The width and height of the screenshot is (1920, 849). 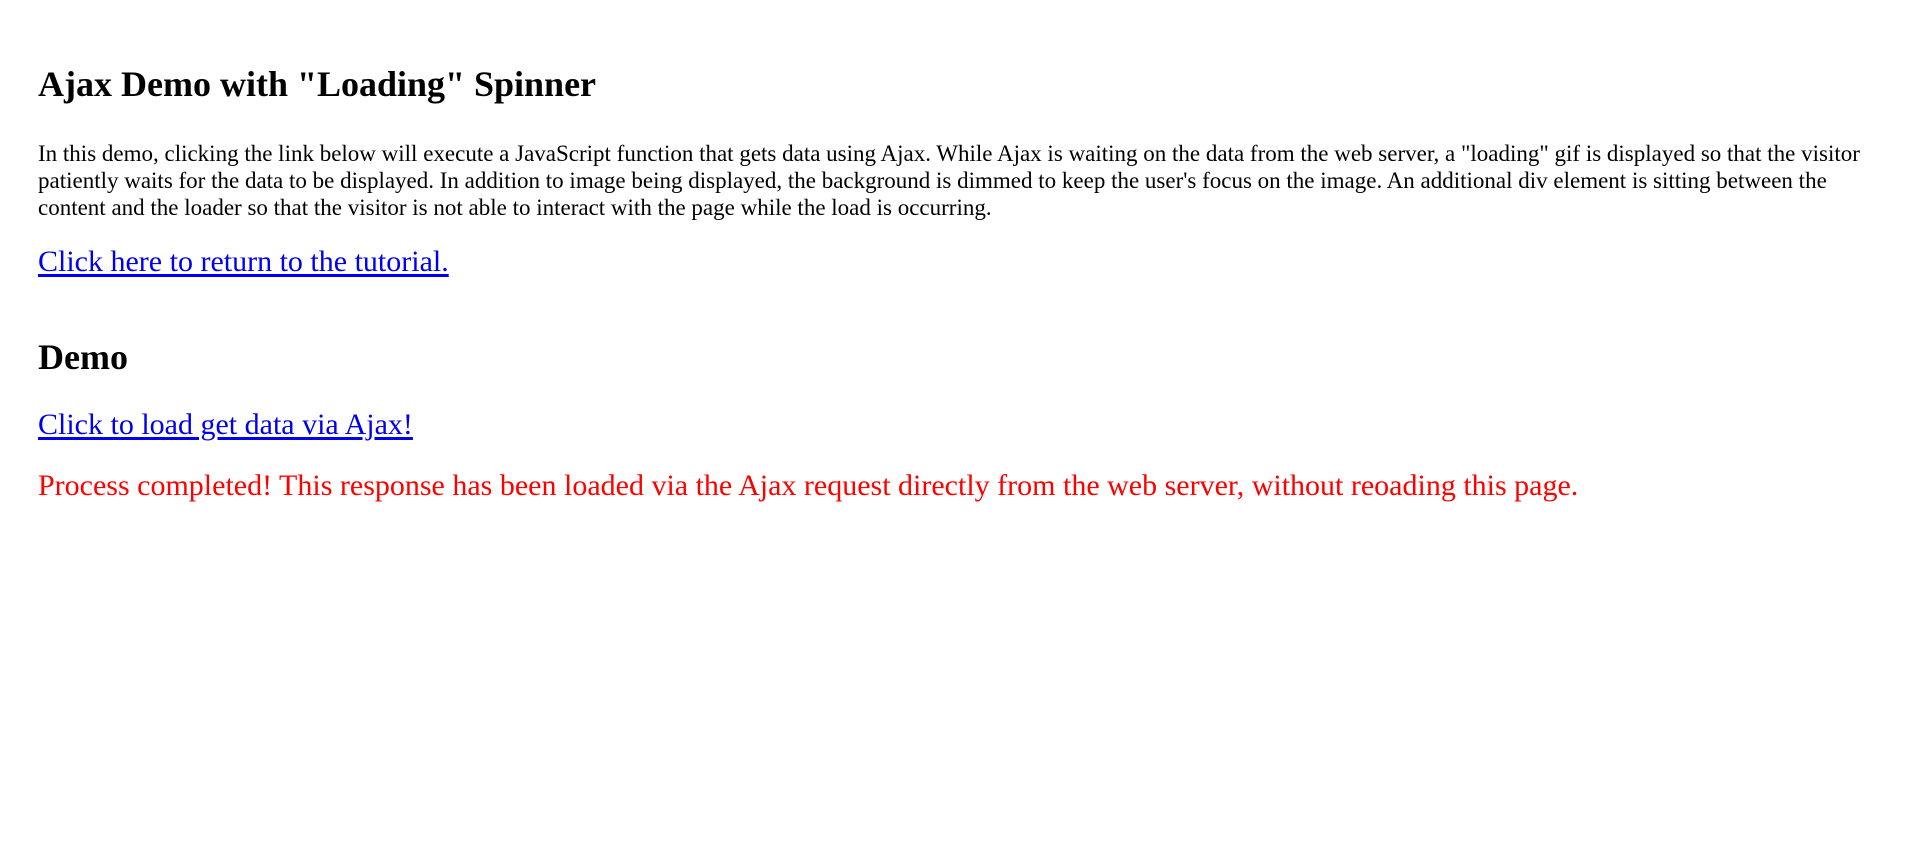 What do you see at coordinates (225, 425) in the screenshot?
I see `load-data-link: Click to load get data via Ajax!` at bounding box center [225, 425].